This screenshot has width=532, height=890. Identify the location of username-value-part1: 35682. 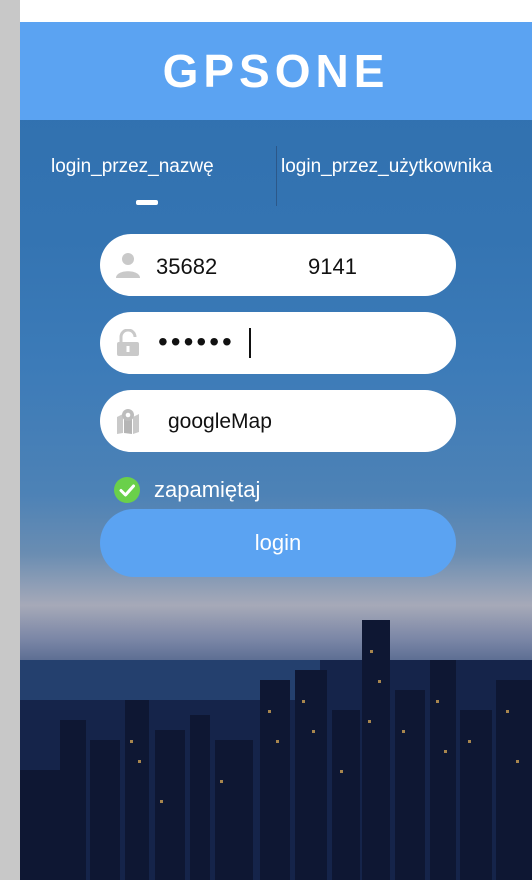
(187, 266).